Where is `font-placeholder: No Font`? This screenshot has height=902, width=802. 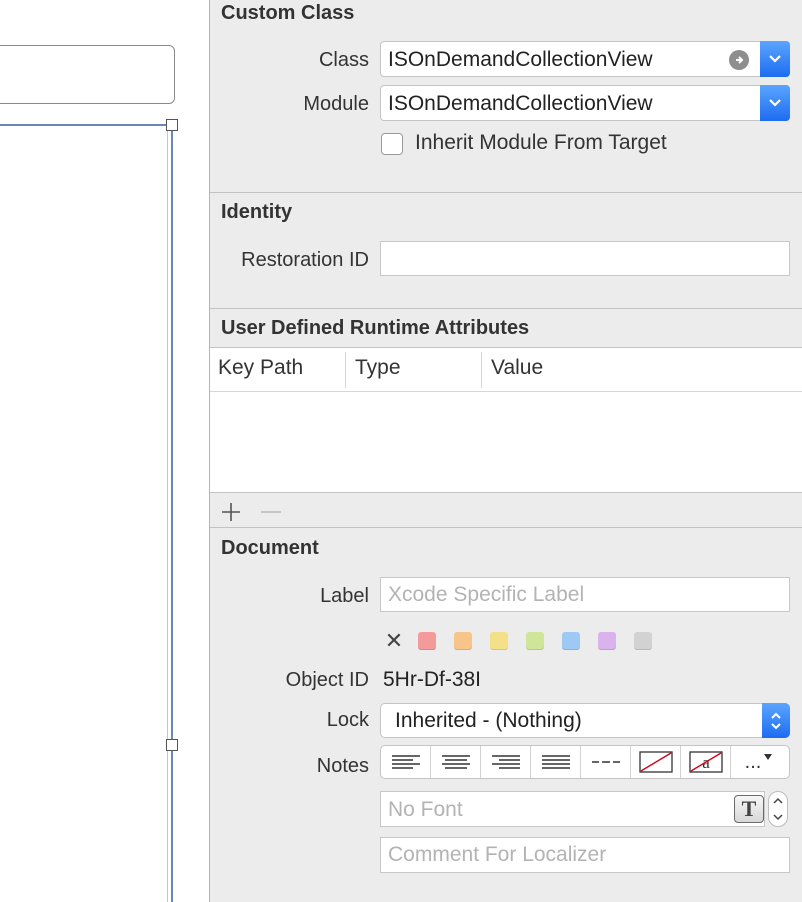
font-placeholder: No Font is located at coordinates (425, 809).